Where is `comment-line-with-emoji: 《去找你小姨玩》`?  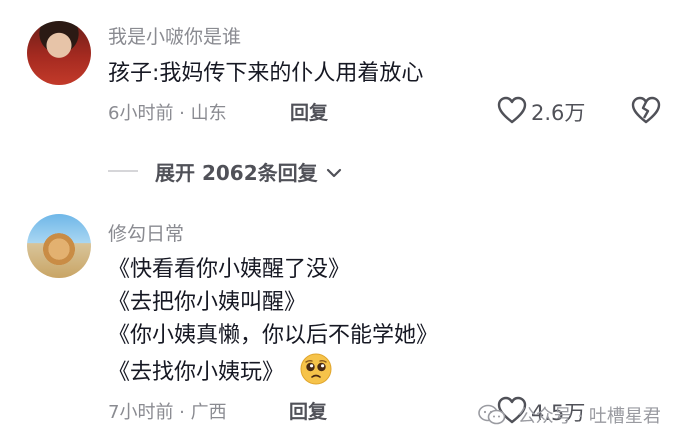
comment-line-with-emoji: 《去找你小姨玩》 is located at coordinates (273, 370).